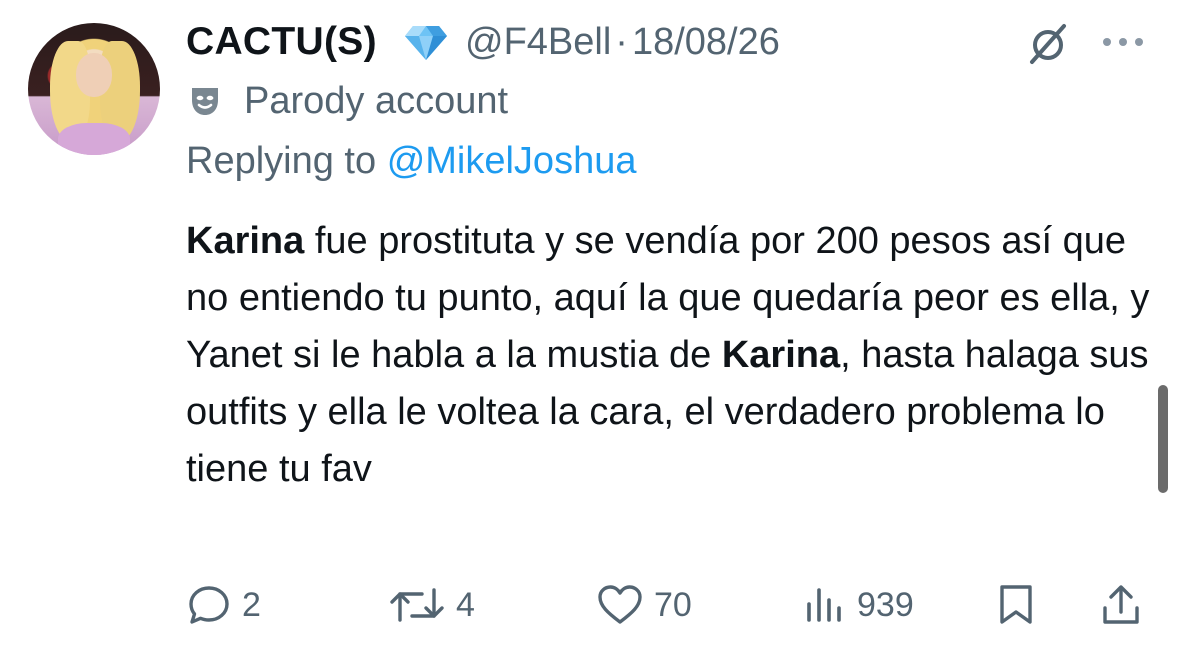  Describe the element at coordinates (251, 605) in the screenshot. I see `reply-count: 2` at that location.